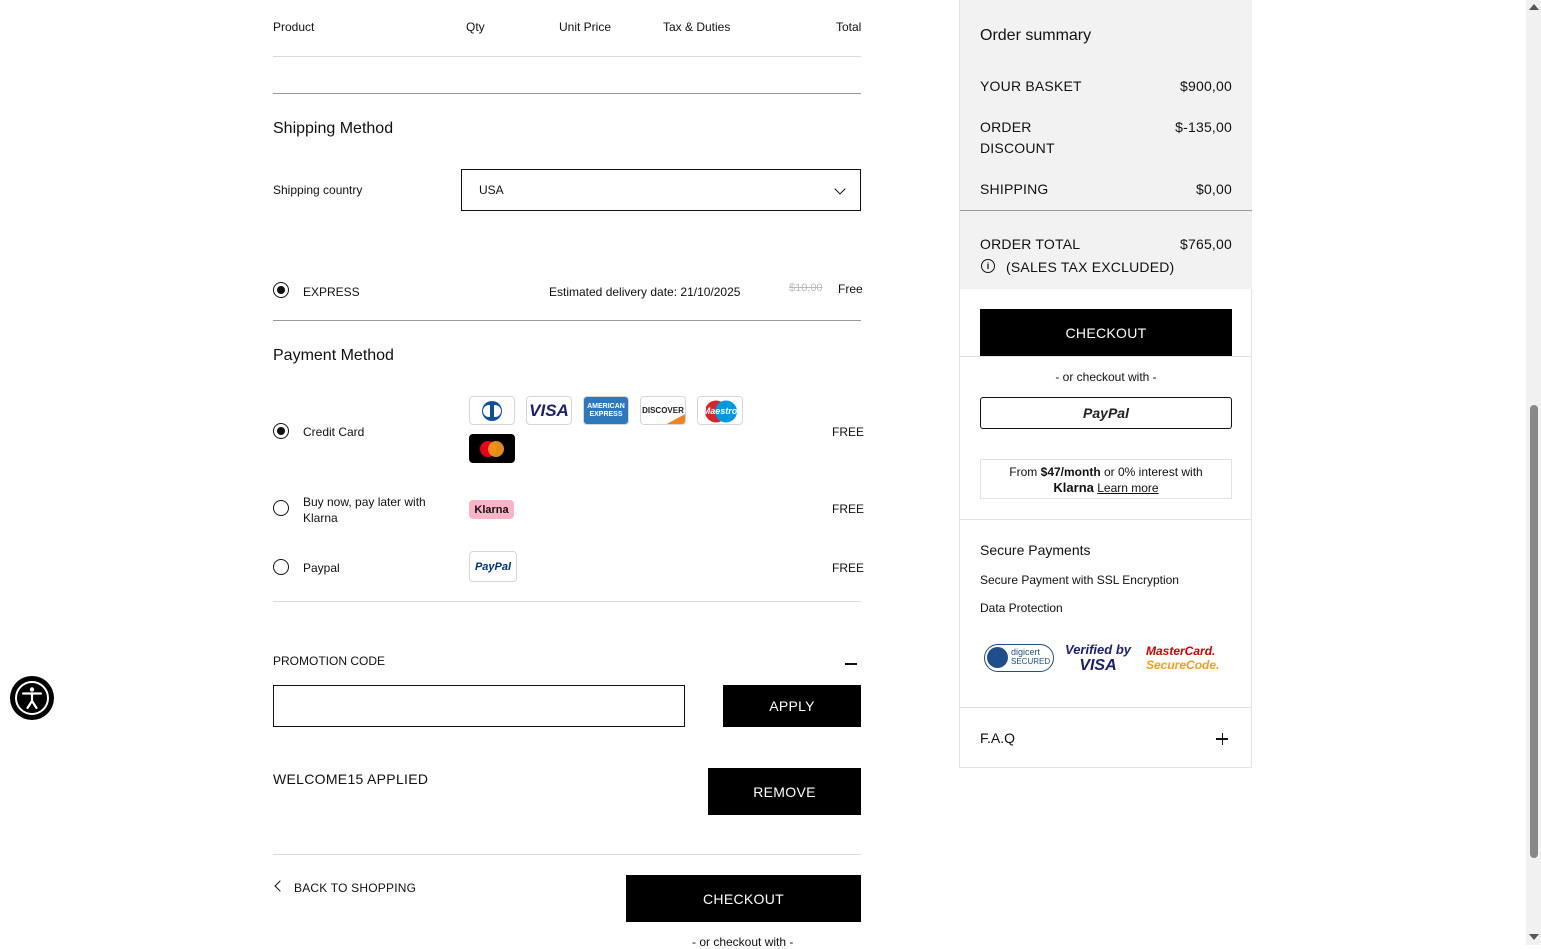 Image resolution: width=1541 pixels, height=949 pixels. Describe the element at coordinates (294, 27) in the screenshot. I see `column-product: Product` at that location.